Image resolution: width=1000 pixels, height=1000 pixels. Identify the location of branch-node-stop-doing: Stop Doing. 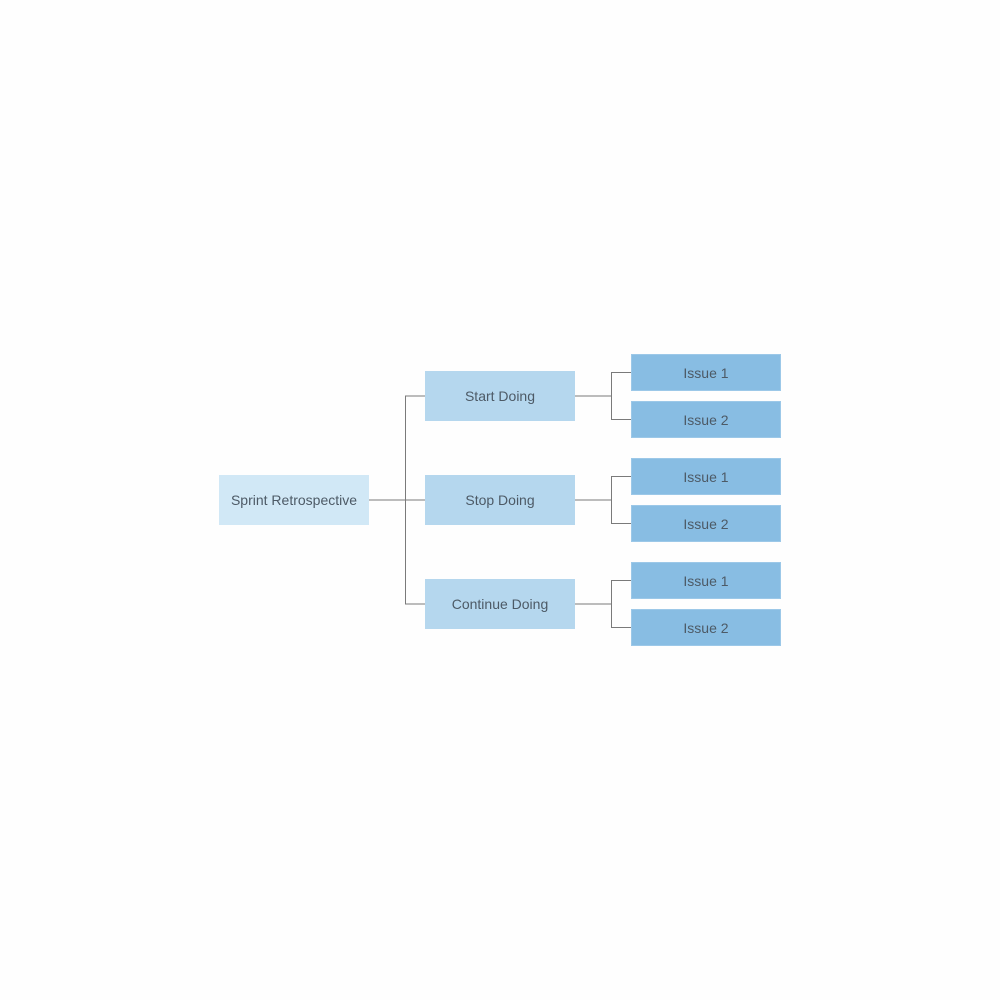
(500, 500).